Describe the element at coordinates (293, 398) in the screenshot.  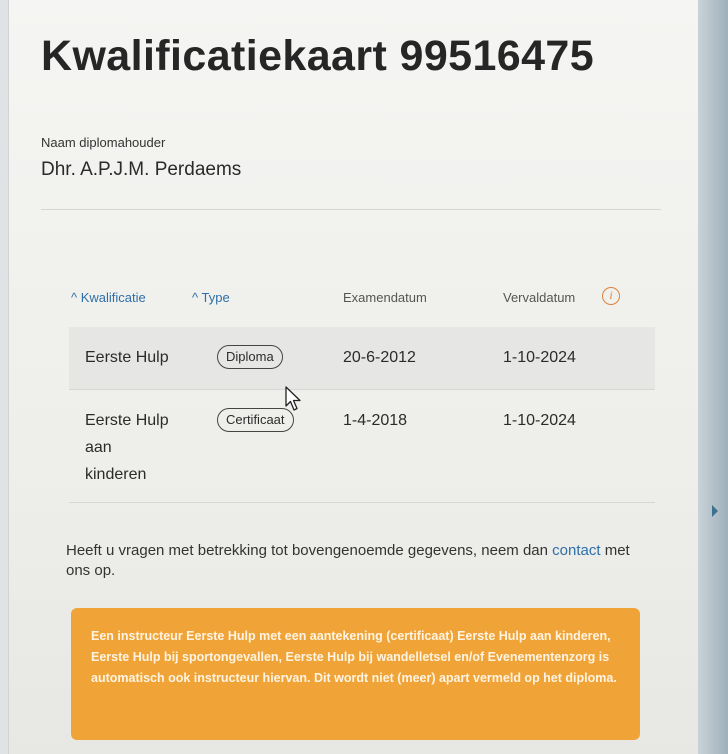
I see `mouse-pointer-icon` at that location.